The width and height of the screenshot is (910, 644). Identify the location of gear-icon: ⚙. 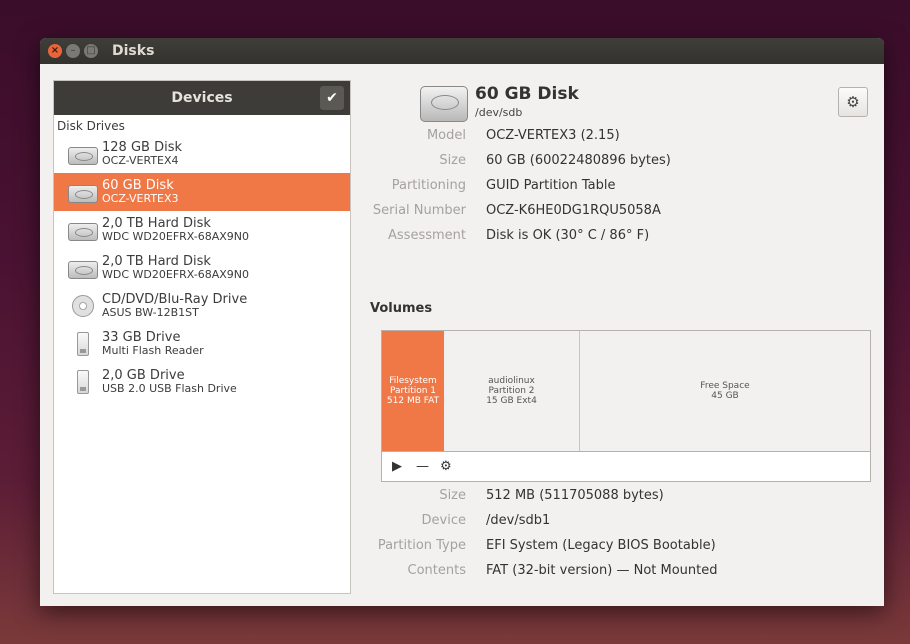
(853, 102).